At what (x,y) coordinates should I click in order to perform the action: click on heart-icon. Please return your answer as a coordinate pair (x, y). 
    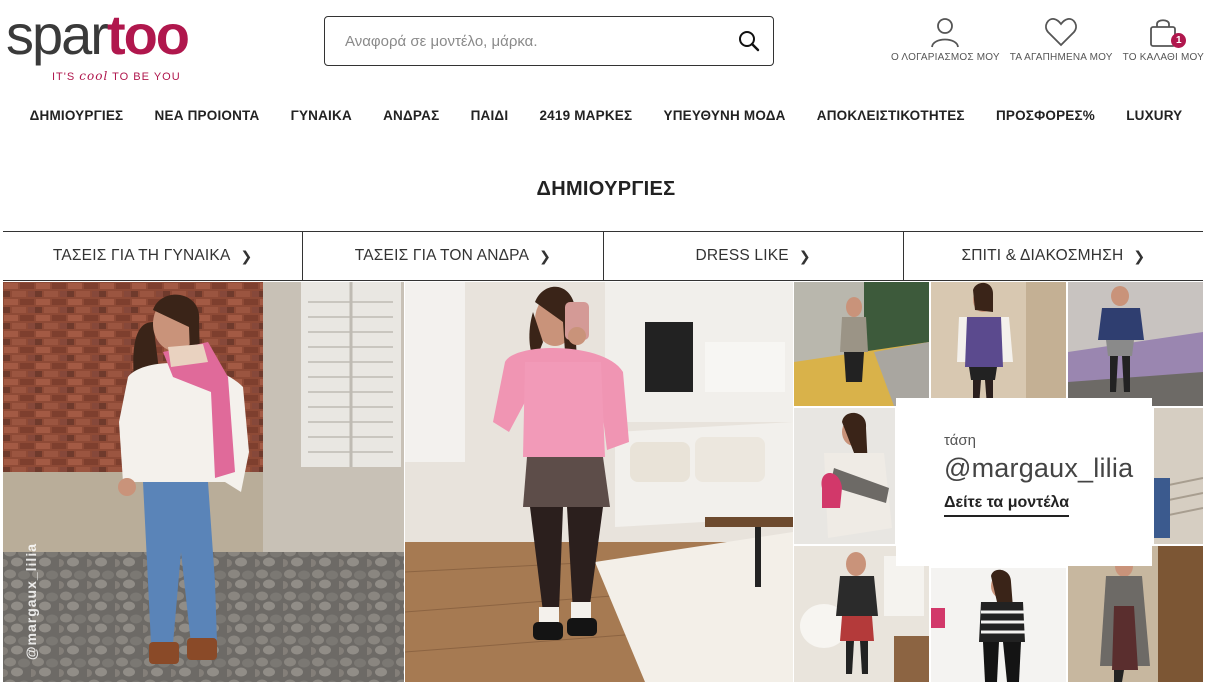
    Looking at the image, I should click on (1061, 32).